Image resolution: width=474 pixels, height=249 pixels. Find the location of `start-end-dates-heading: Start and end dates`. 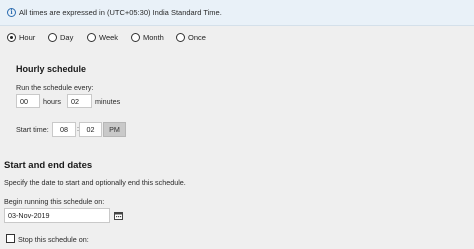

start-end-dates-heading: Start and end dates is located at coordinates (48, 165).